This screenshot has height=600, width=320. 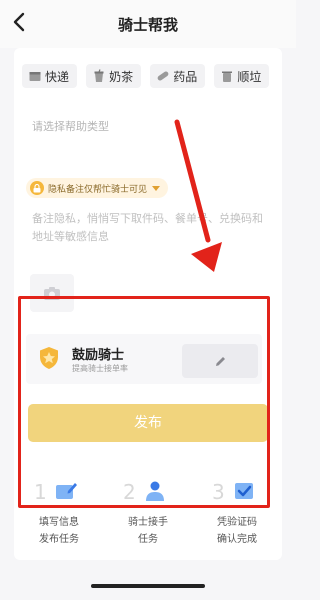 I want to click on chip-express: 快递, so click(x=50, y=76).